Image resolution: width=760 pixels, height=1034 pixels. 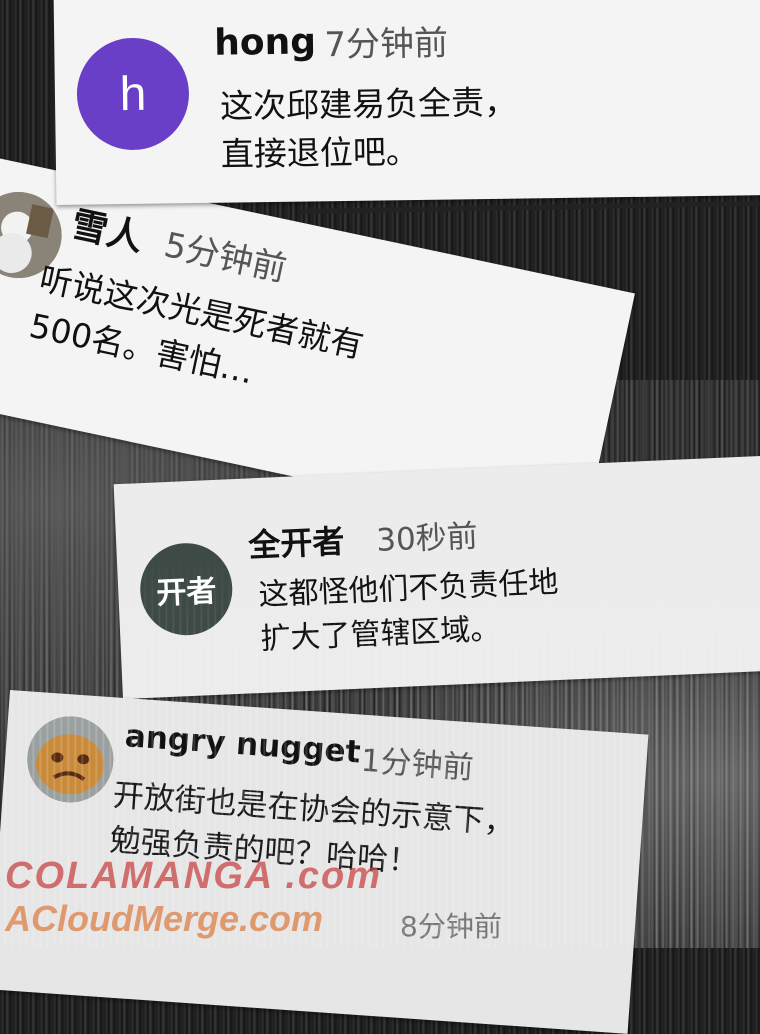 What do you see at coordinates (451, 926) in the screenshot?
I see `partial-timestamp: 8分钟前` at bounding box center [451, 926].